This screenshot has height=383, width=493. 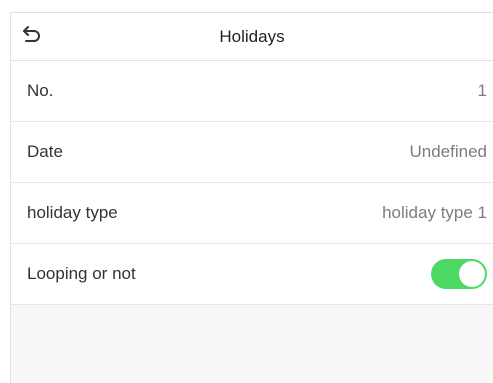 What do you see at coordinates (72, 212) in the screenshot?
I see `holiday-type-label: holiday type` at bounding box center [72, 212].